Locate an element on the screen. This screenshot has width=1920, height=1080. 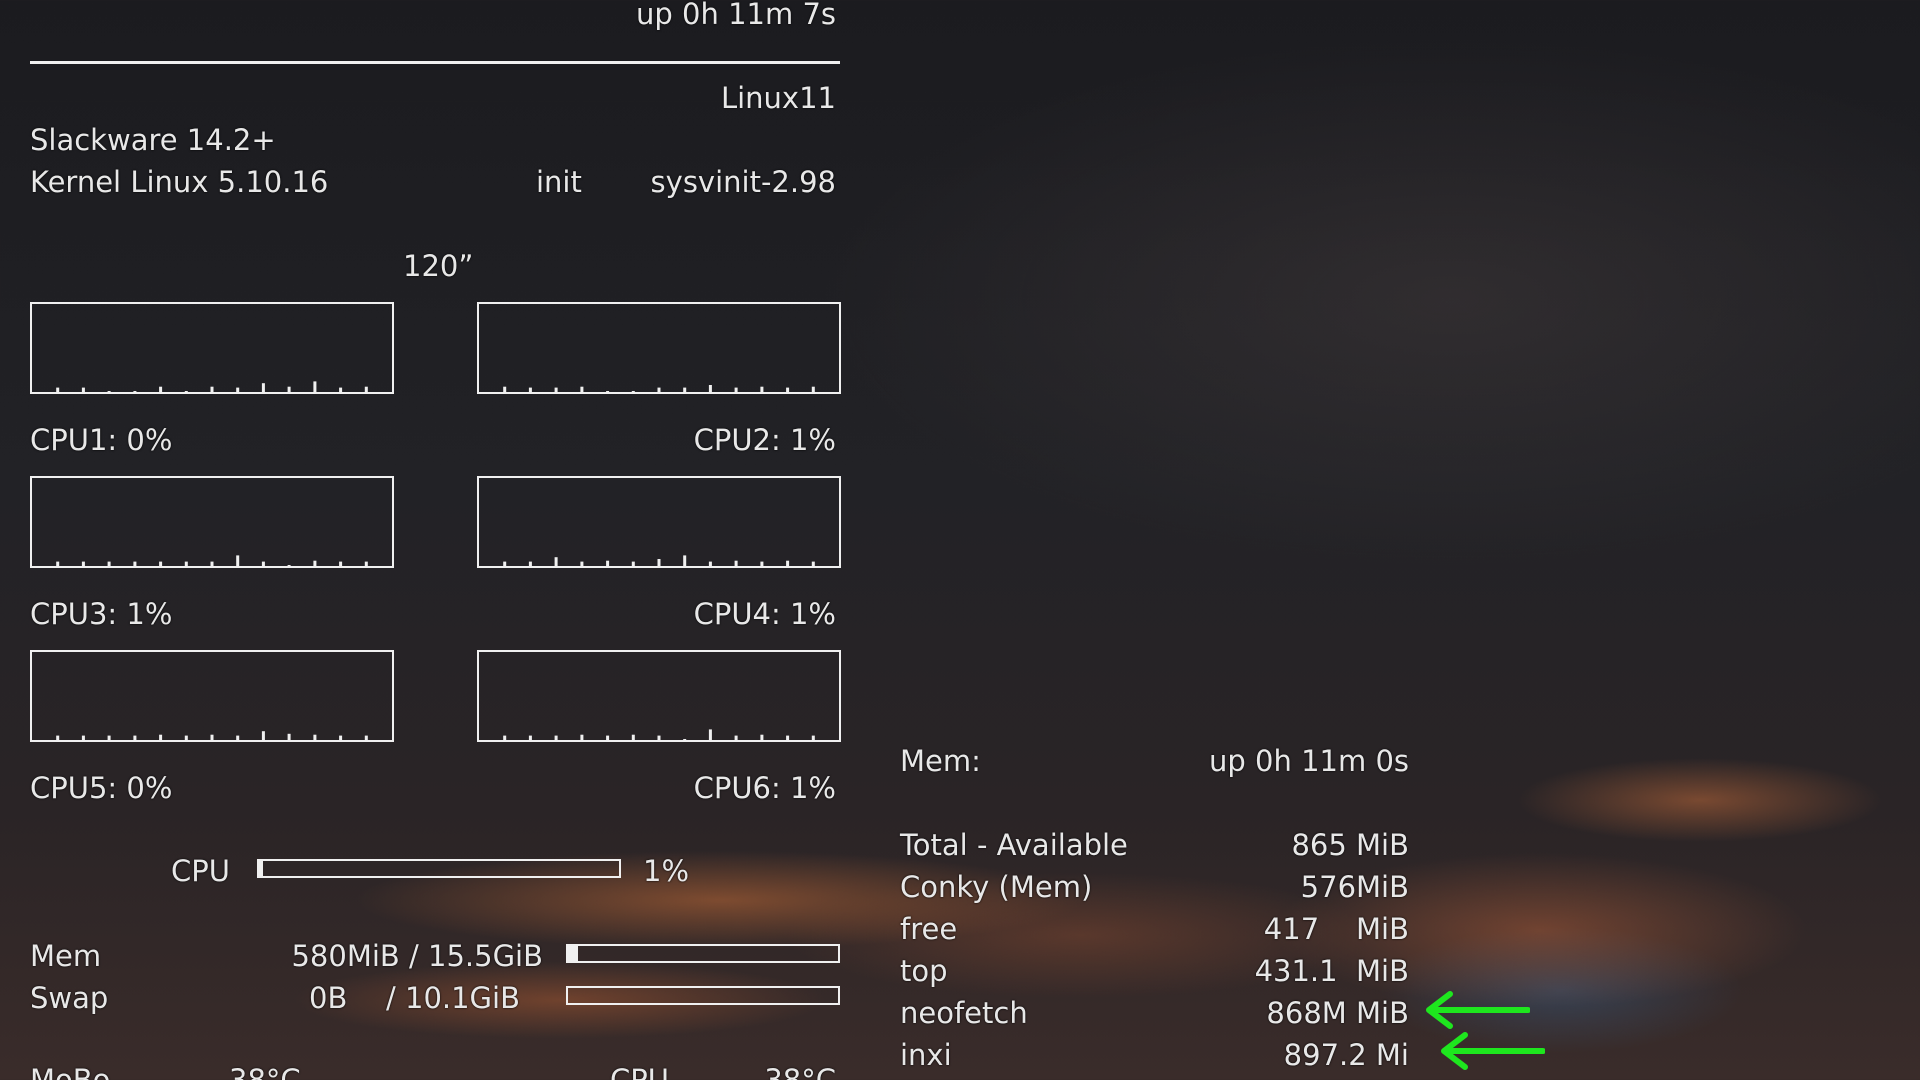
cpu5-label: CPU5: 0% is located at coordinates (101, 788).